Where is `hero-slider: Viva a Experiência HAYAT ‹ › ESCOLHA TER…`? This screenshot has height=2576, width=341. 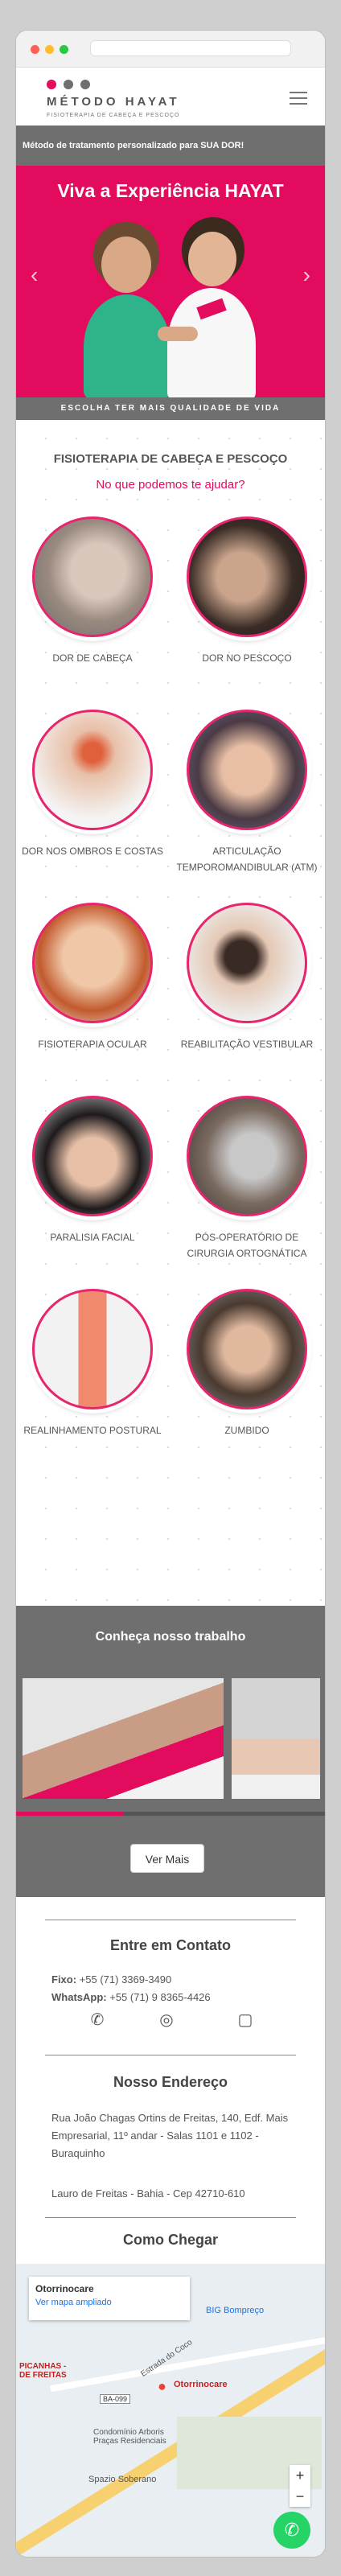
hero-slider: Viva a Experiência HAYAT ‹ › ESCOLHA TER… is located at coordinates (170, 293).